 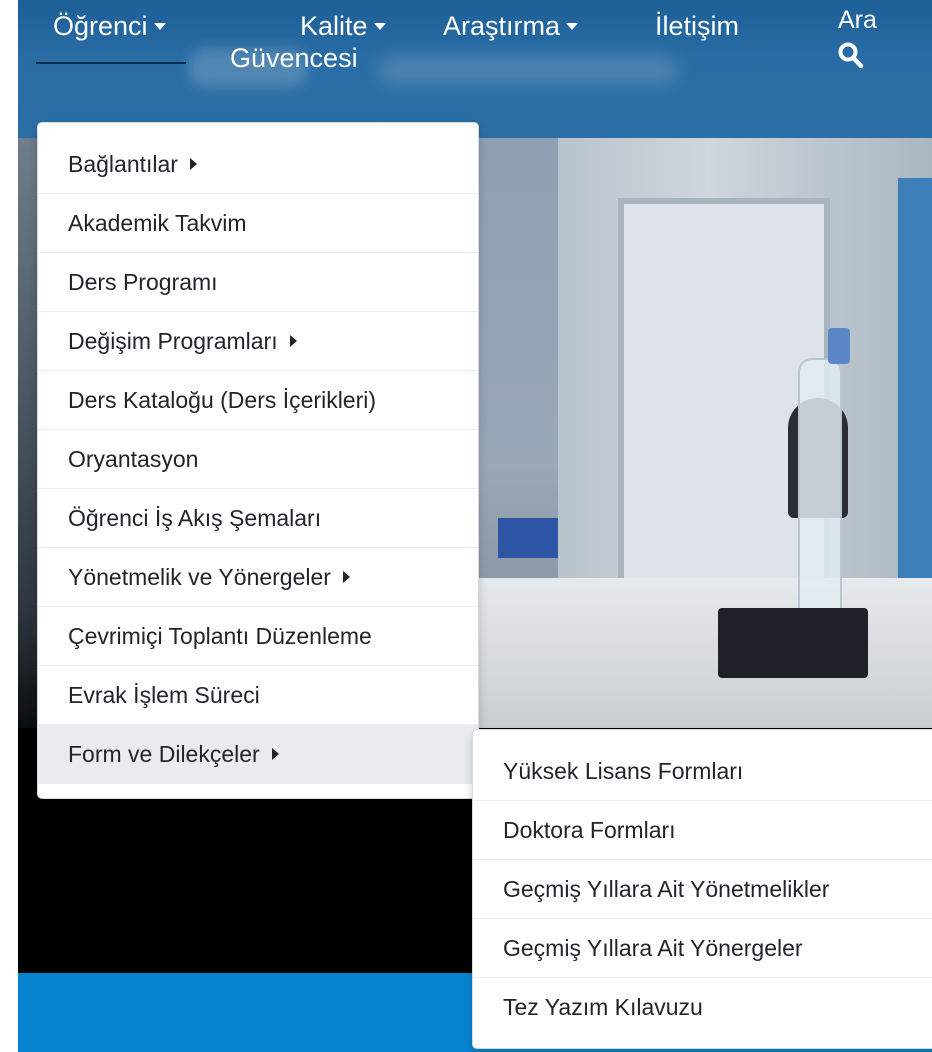 I want to click on menu-item-label: Ders Programı, so click(x=143, y=282).